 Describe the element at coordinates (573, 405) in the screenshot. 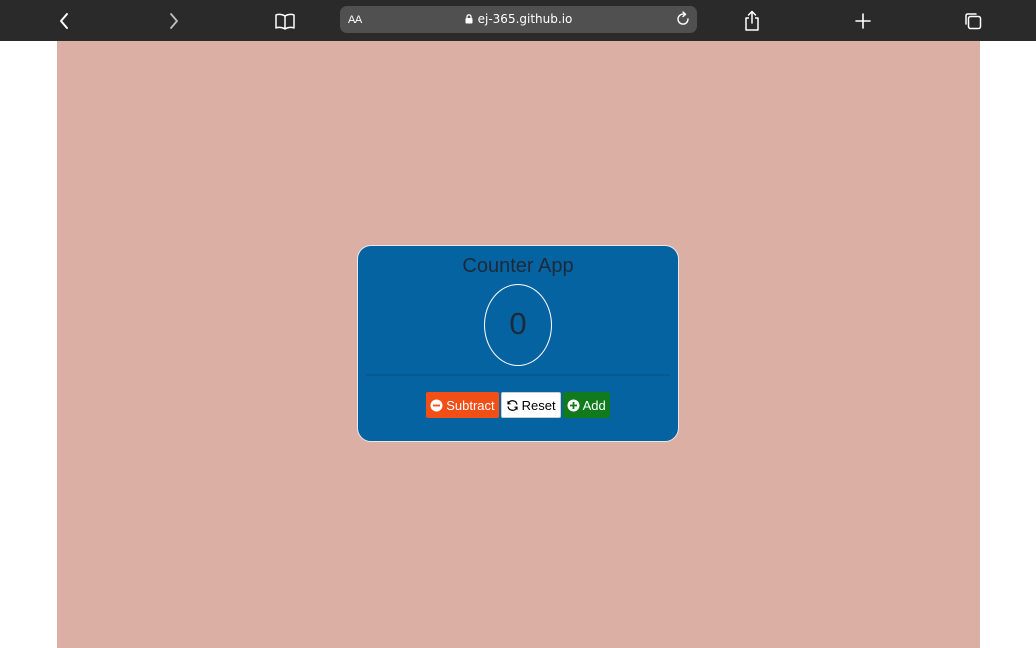

I see `plus-circle-icon` at that location.